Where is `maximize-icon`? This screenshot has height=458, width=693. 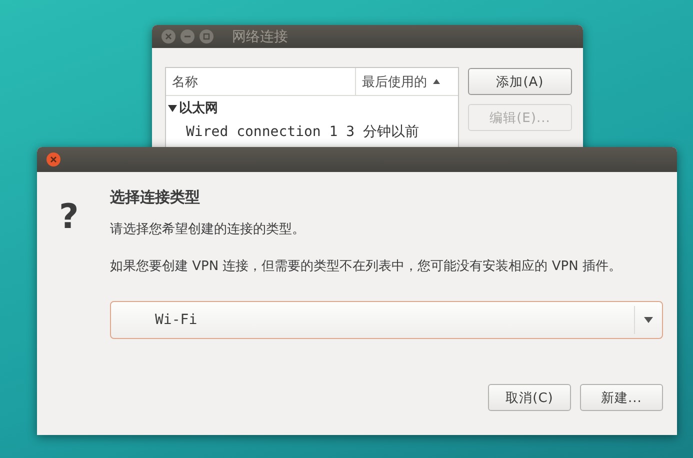
maximize-icon is located at coordinates (206, 36).